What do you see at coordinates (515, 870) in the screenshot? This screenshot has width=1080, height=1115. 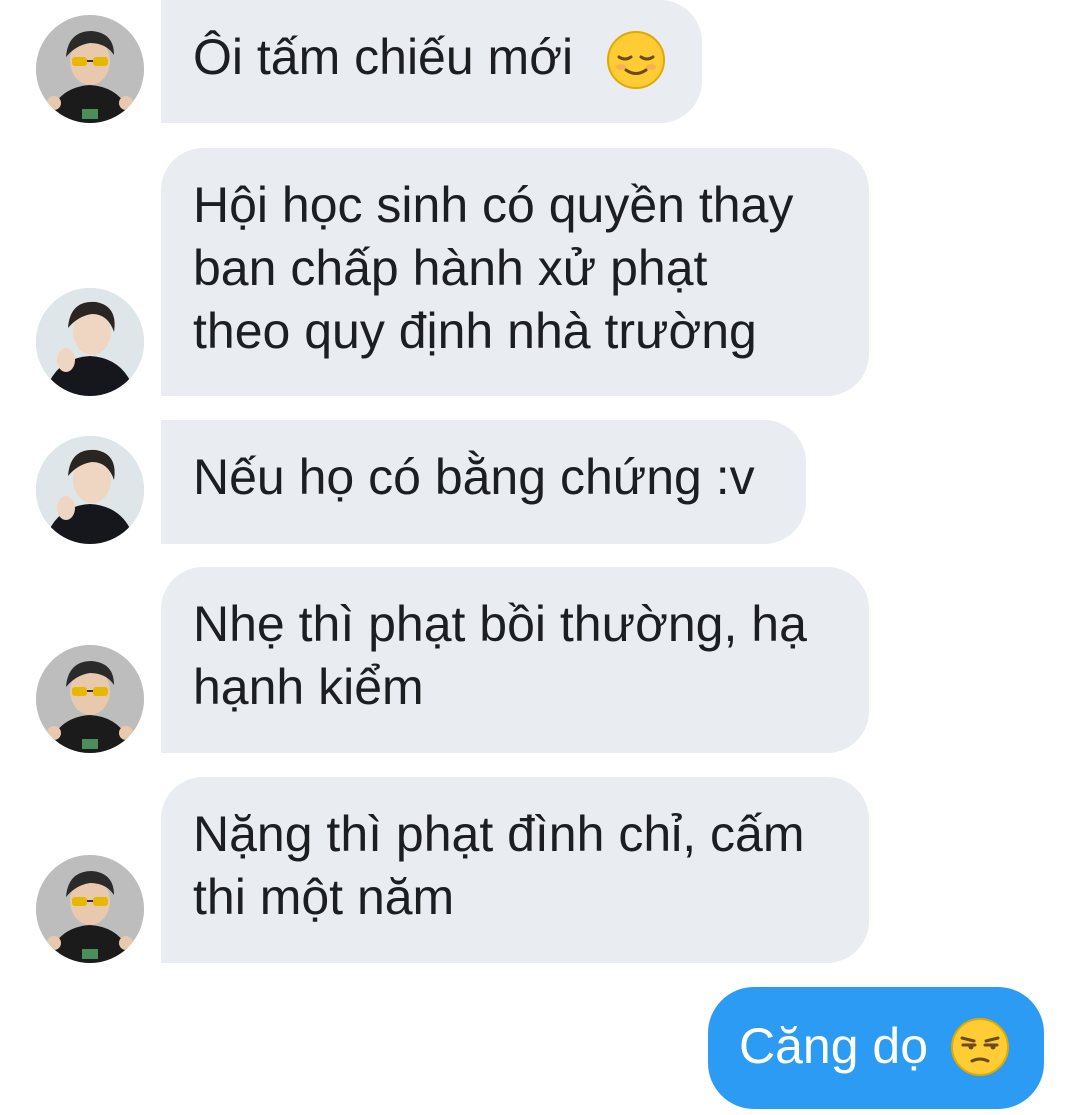 I see `message-bubble: Nặng thì phạt đình chỉ, cấm thi một năm` at bounding box center [515, 870].